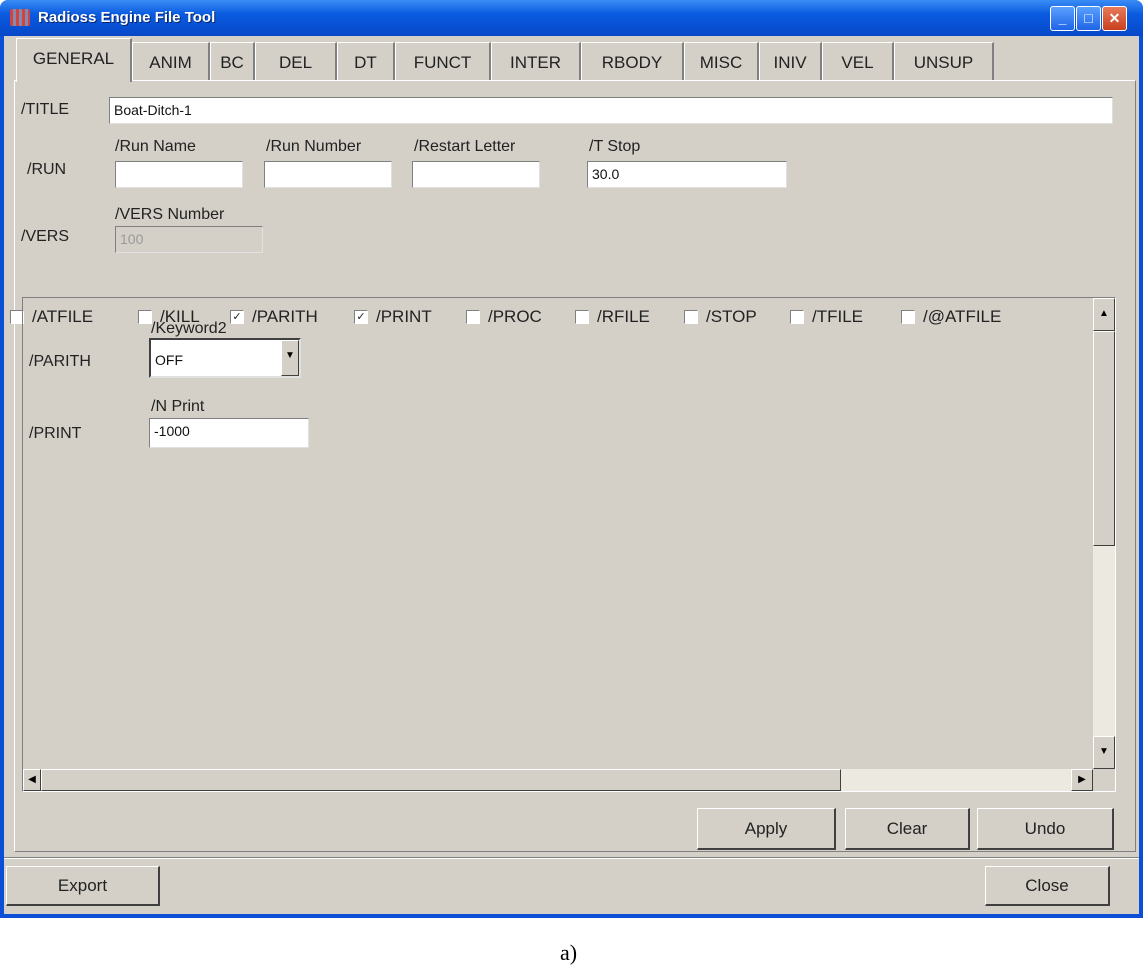 Image resolution: width=1143 pixels, height=970 pixels. Describe the element at coordinates (171, 61) in the screenshot. I see `tab-anim: ANIM` at that location.